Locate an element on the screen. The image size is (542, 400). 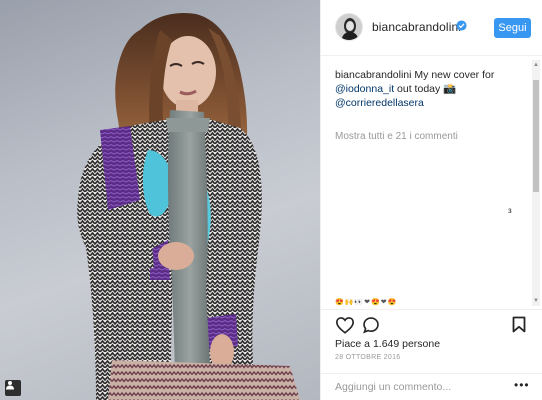
add-comment-section: ••• is located at coordinates (431, 386).